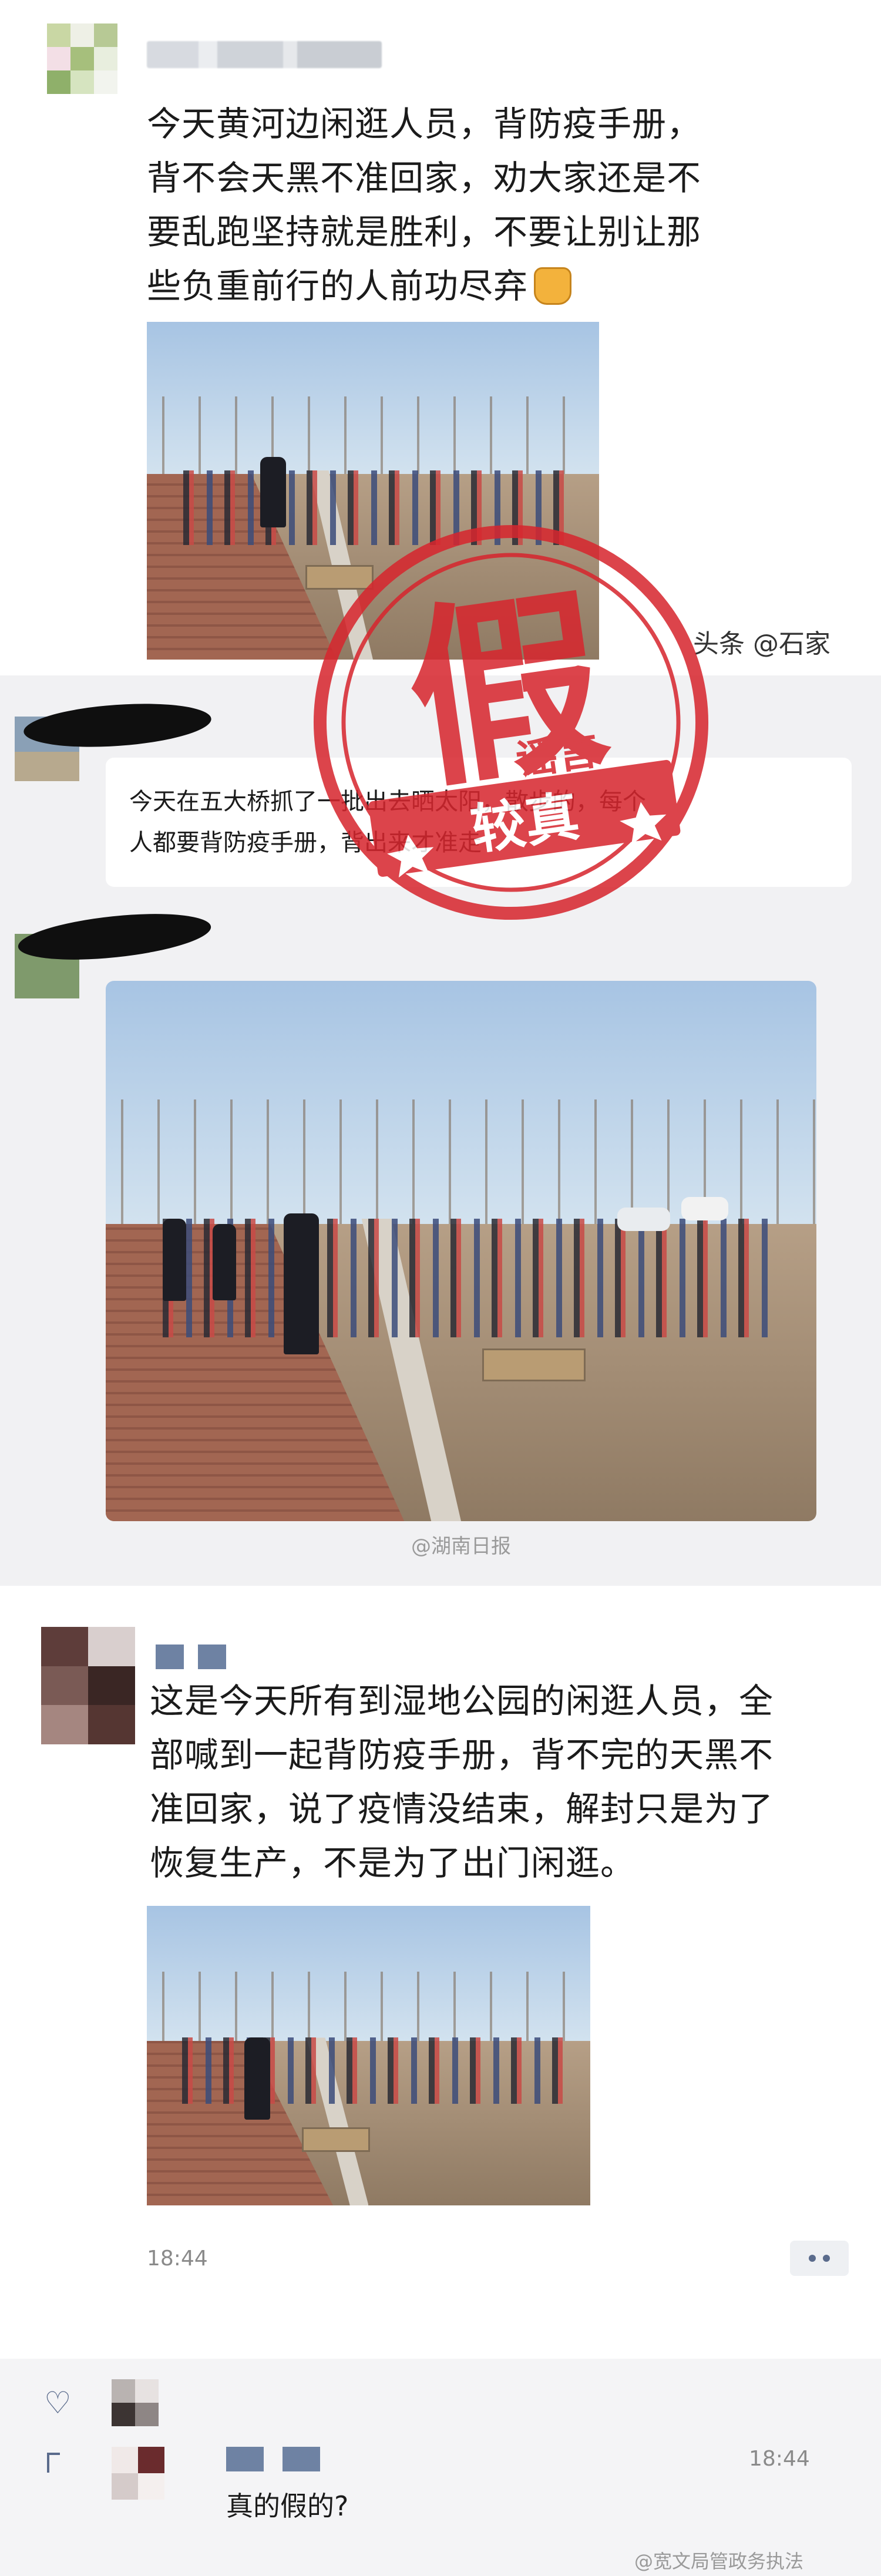 This screenshot has width=881, height=2576. I want to click on reply-icon, so click(53, 2463).